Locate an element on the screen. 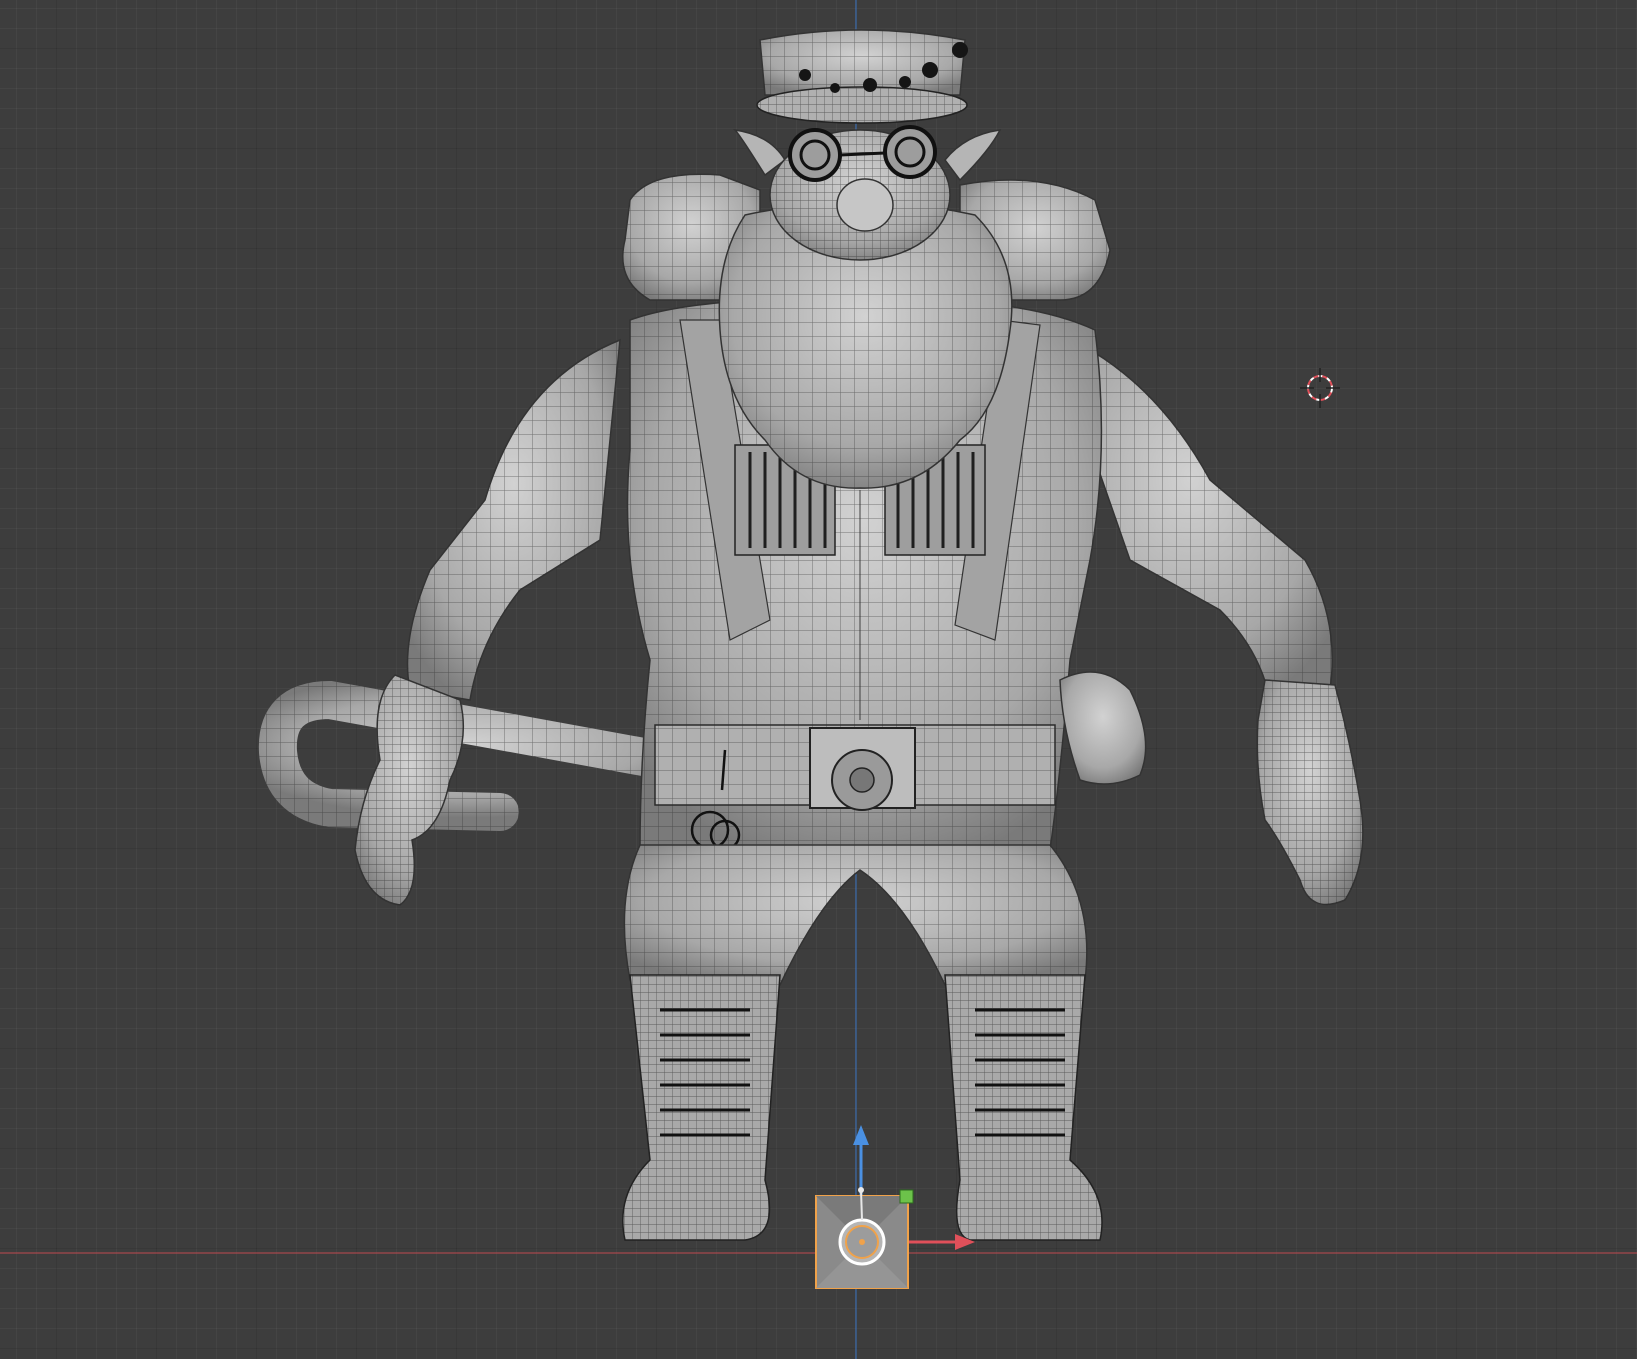 The image size is (1637, 1359). 3d-cursor-icon is located at coordinates (1320, 388).